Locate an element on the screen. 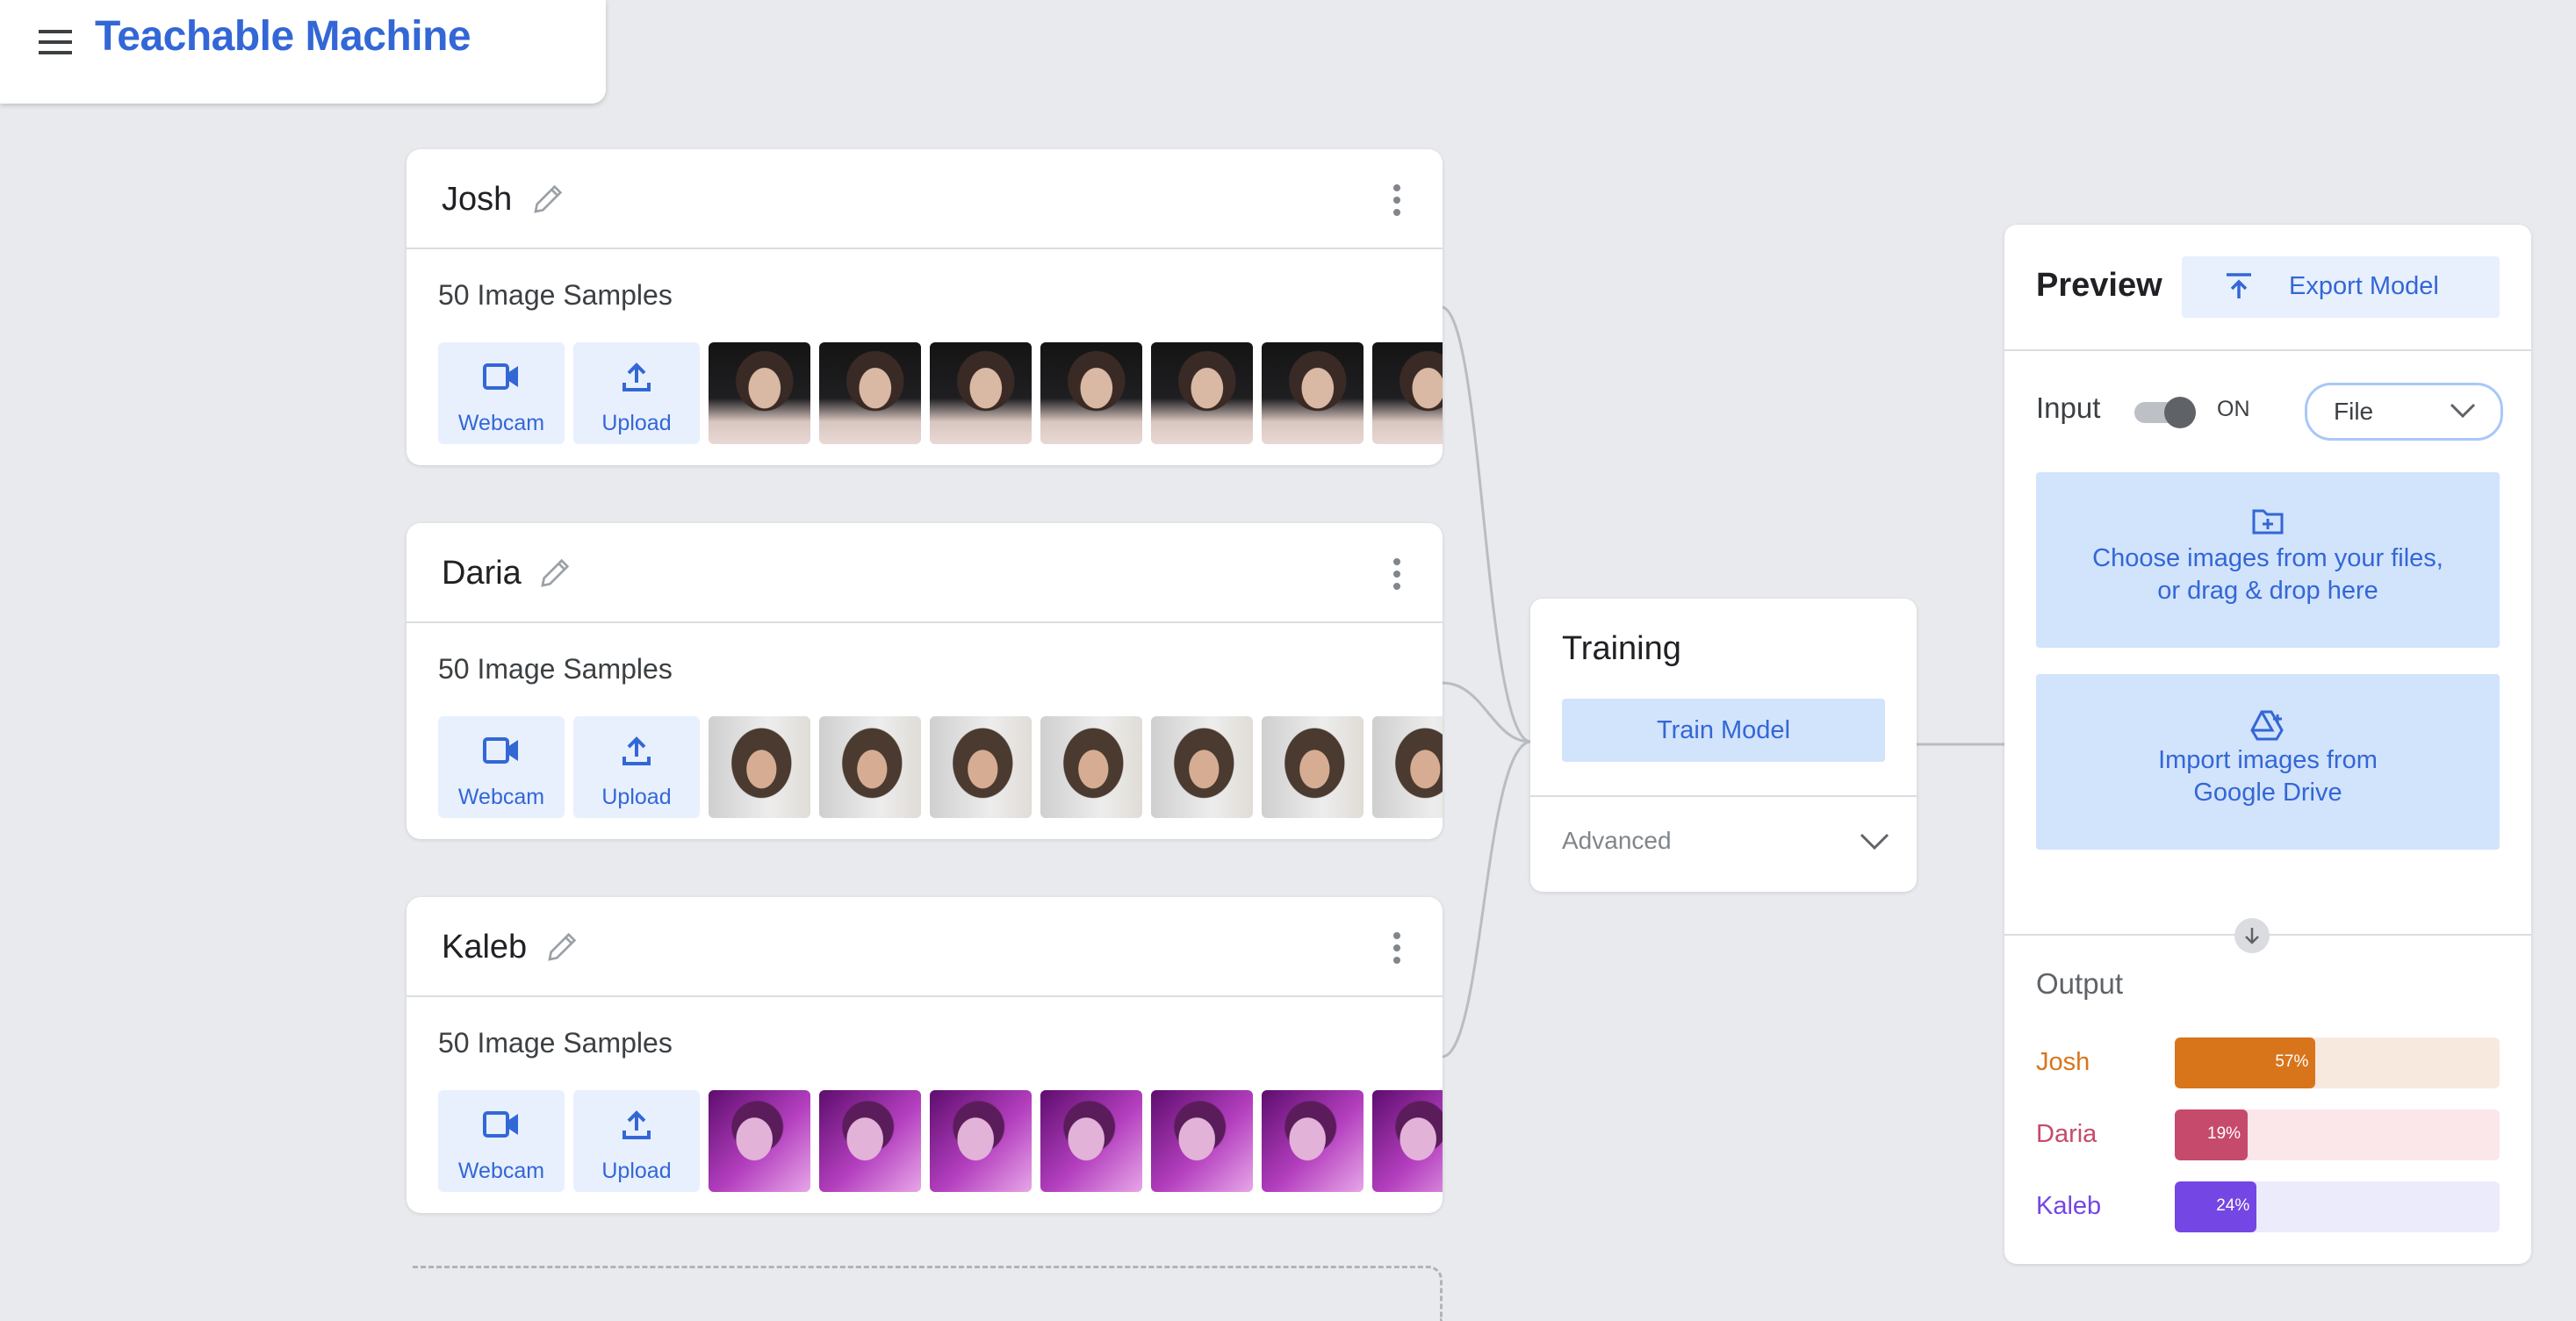 This screenshot has height=1321, width=2576. train-model-button: Train Model is located at coordinates (1723, 730).